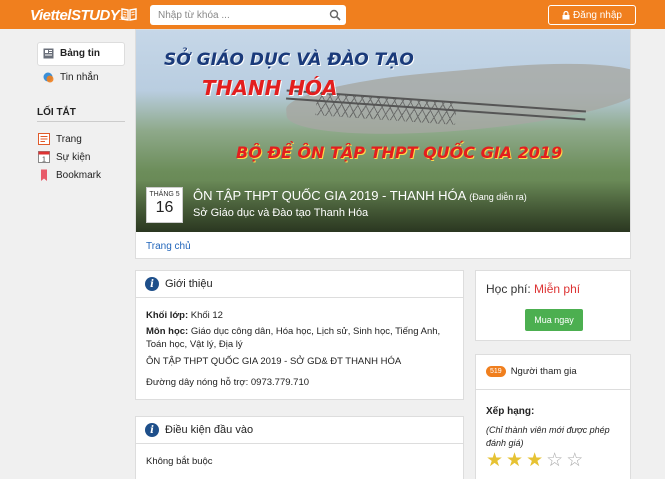  I want to click on shortcut-label: Sự kiện, so click(73, 157).